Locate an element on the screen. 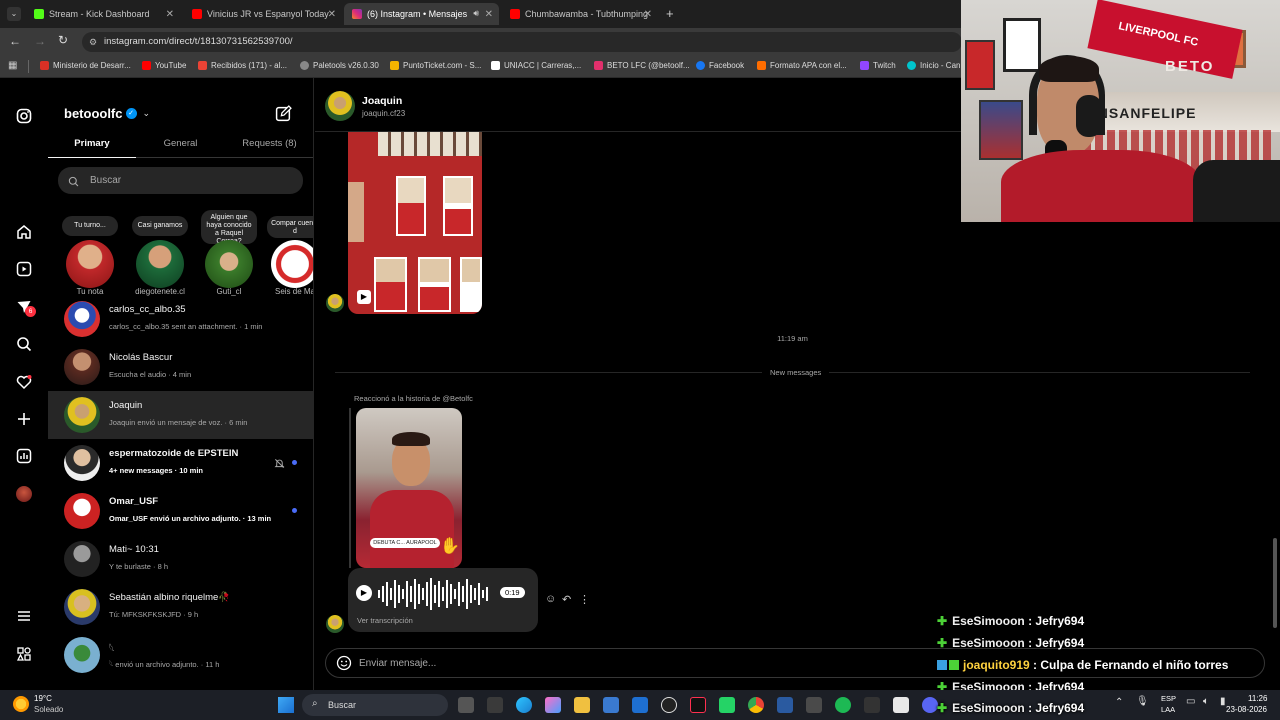 The image size is (1280, 720). copilot-icon is located at coordinates (553, 705).